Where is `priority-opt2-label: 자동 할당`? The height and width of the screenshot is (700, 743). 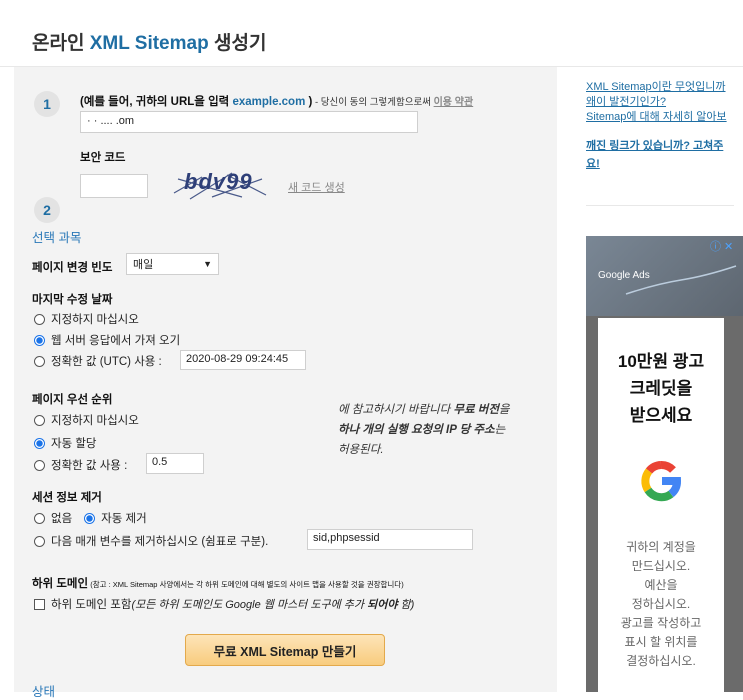
priority-opt2-label: 자동 할당 is located at coordinates (74, 444).